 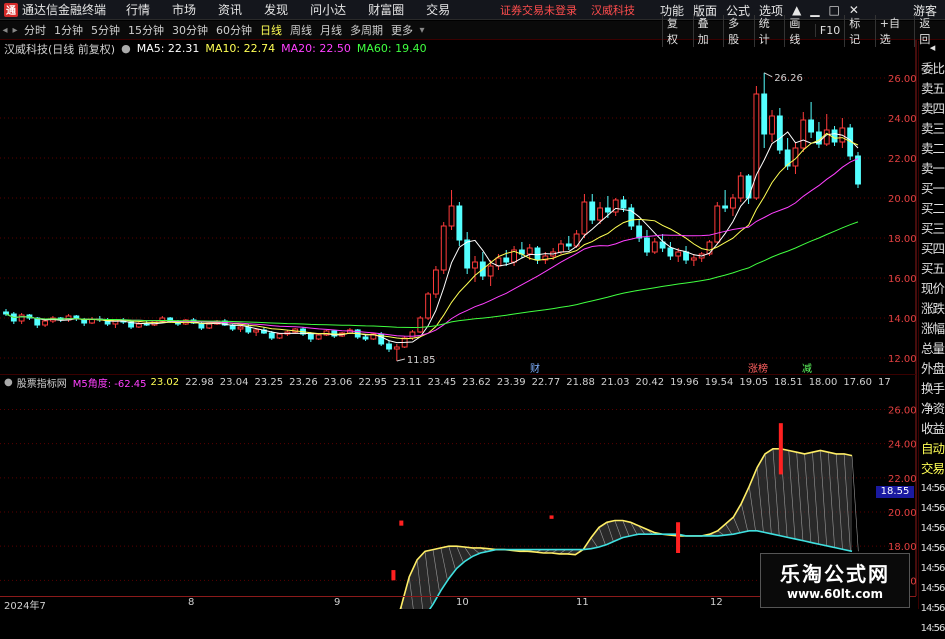 I want to click on sidebar-item-price: 现价, so click(x=932, y=289).